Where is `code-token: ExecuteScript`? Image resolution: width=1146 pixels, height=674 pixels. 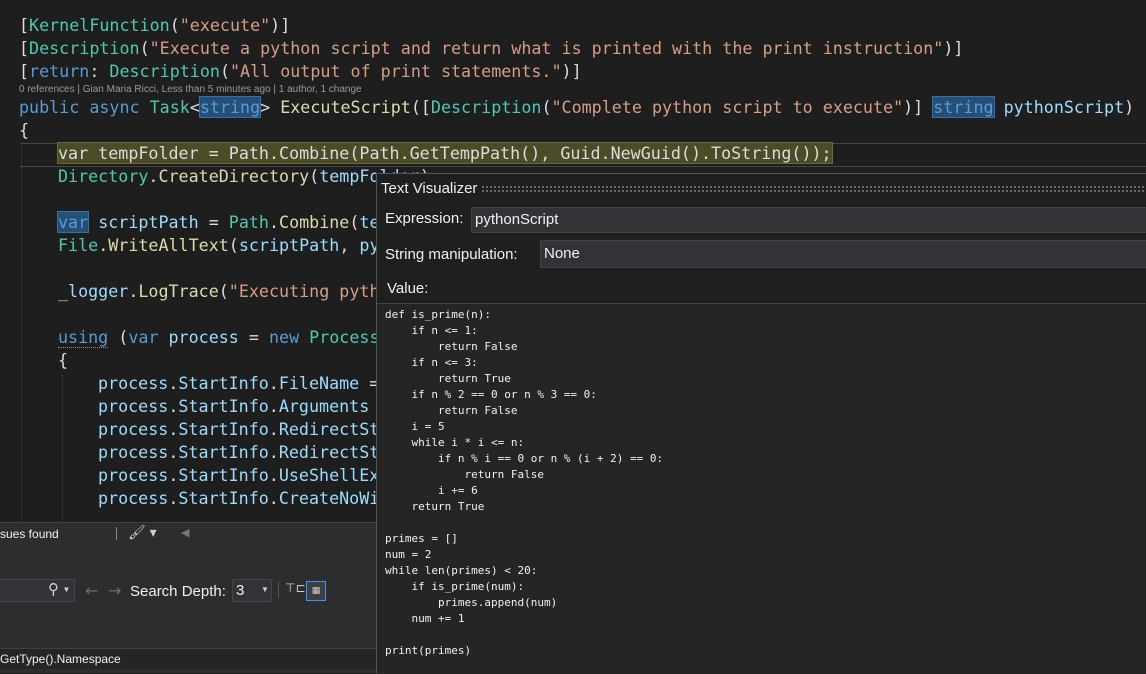 code-token: ExecuteScript is located at coordinates (345, 107).